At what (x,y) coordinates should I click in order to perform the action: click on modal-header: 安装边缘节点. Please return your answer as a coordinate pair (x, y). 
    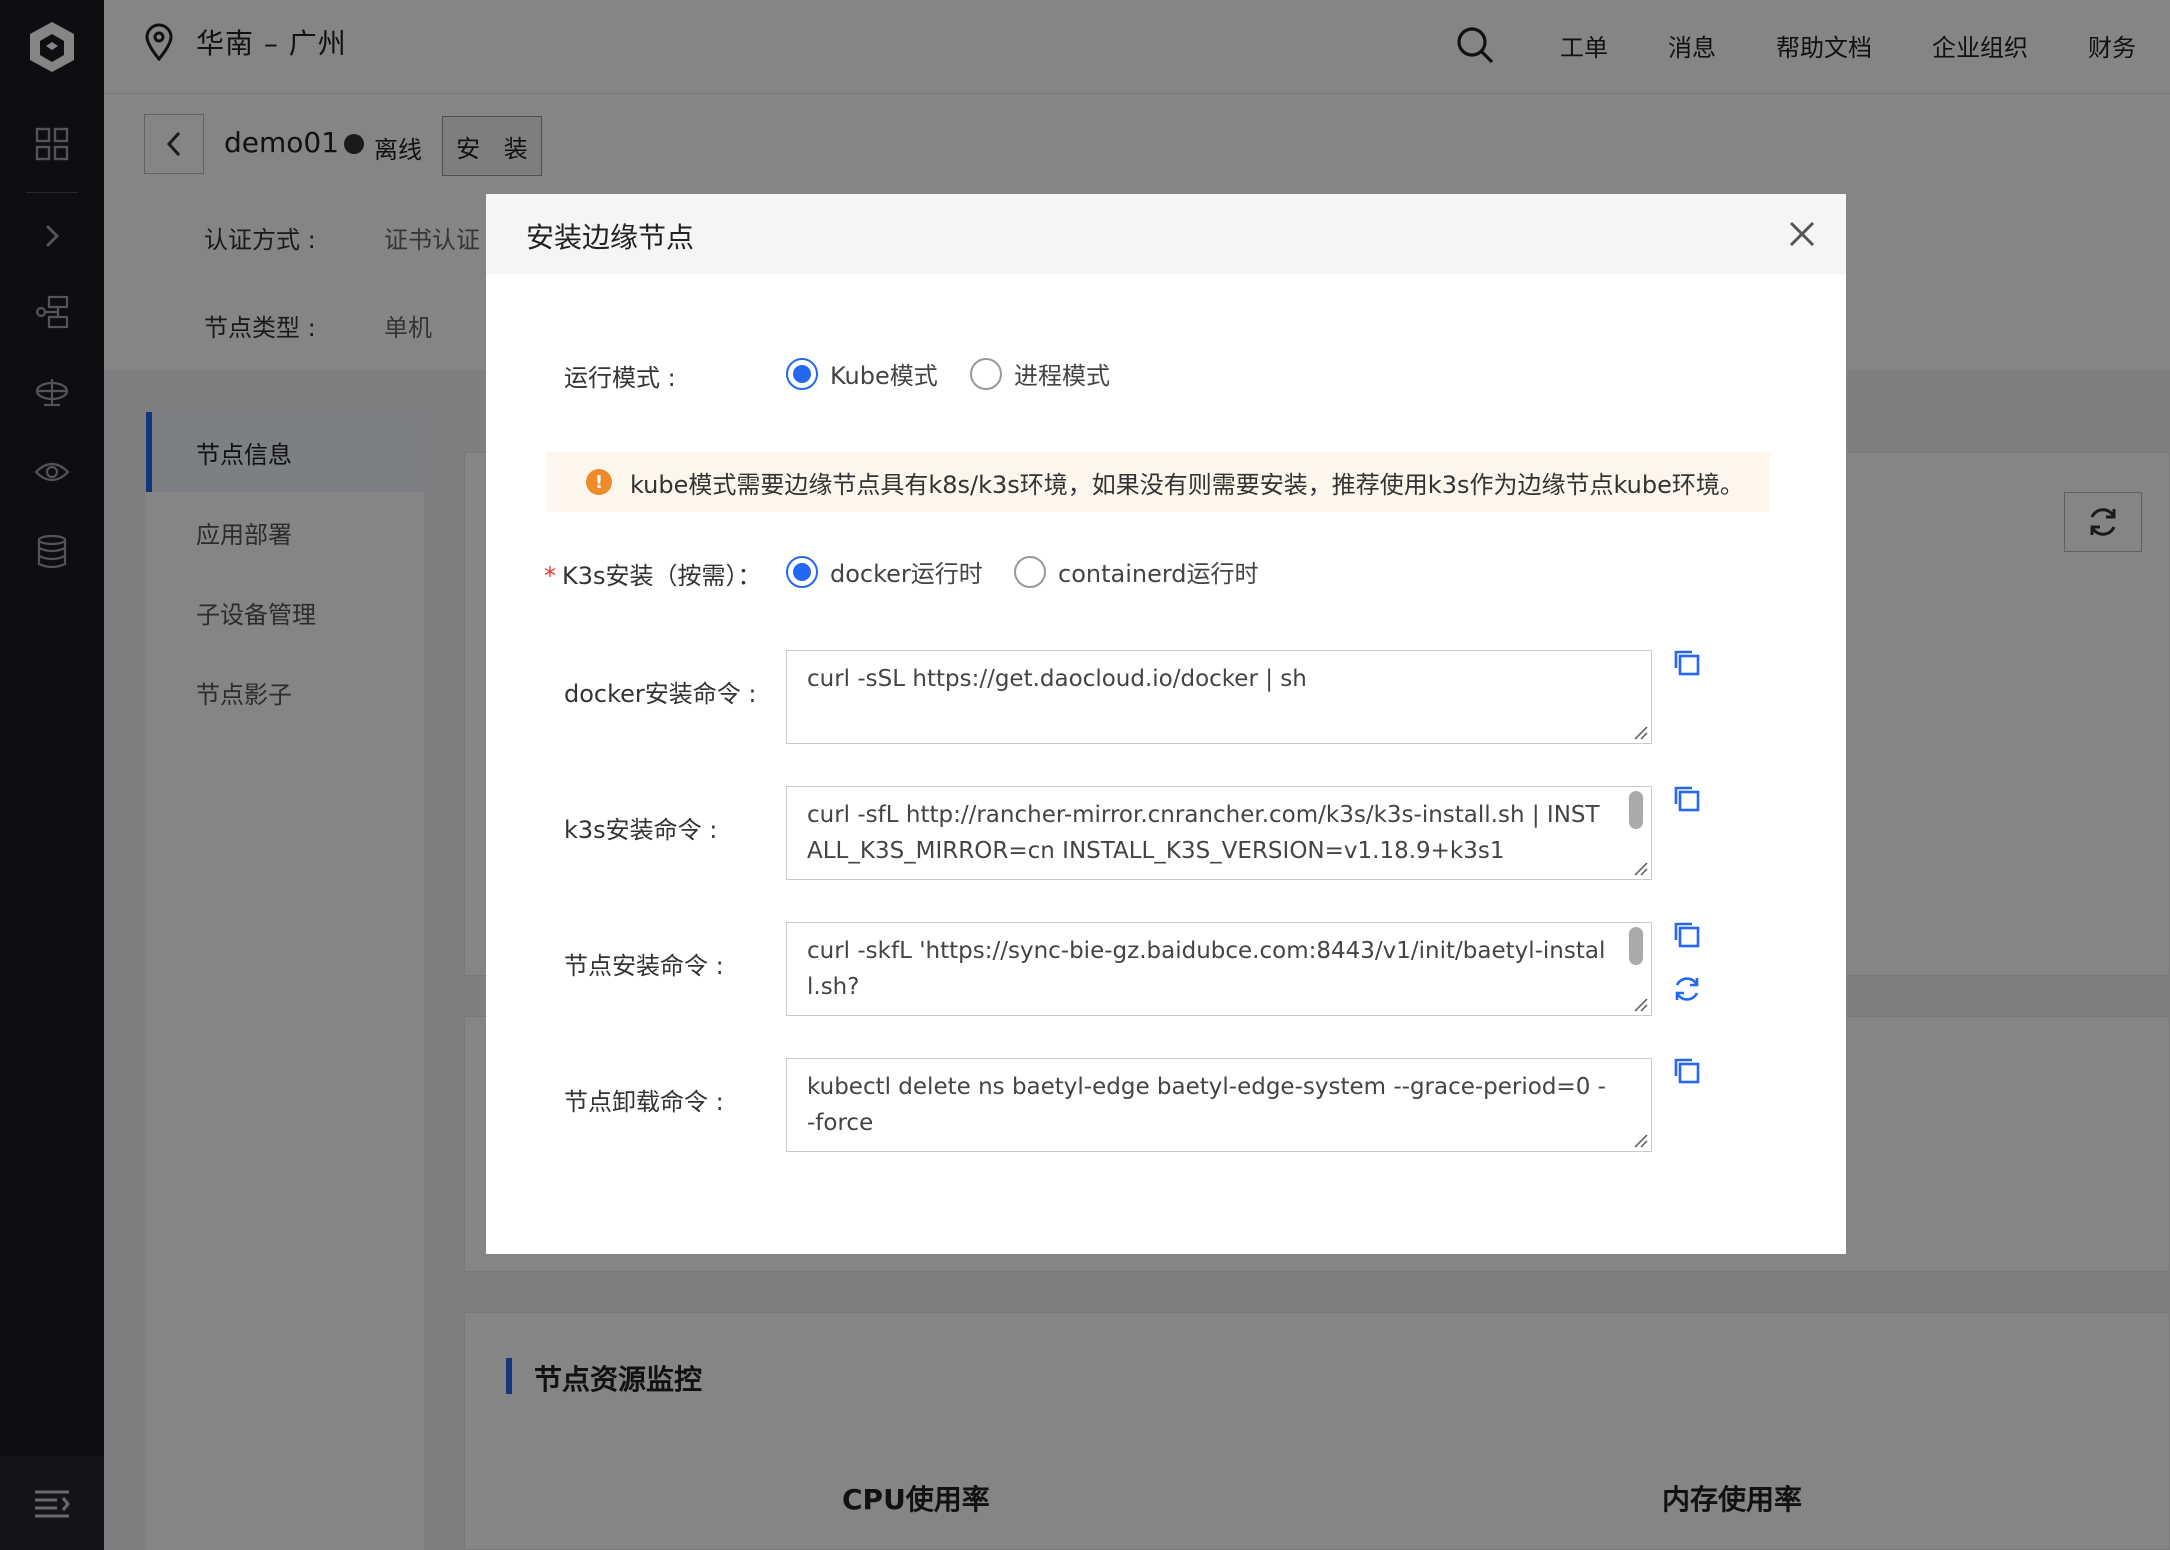
    Looking at the image, I should click on (1166, 234).